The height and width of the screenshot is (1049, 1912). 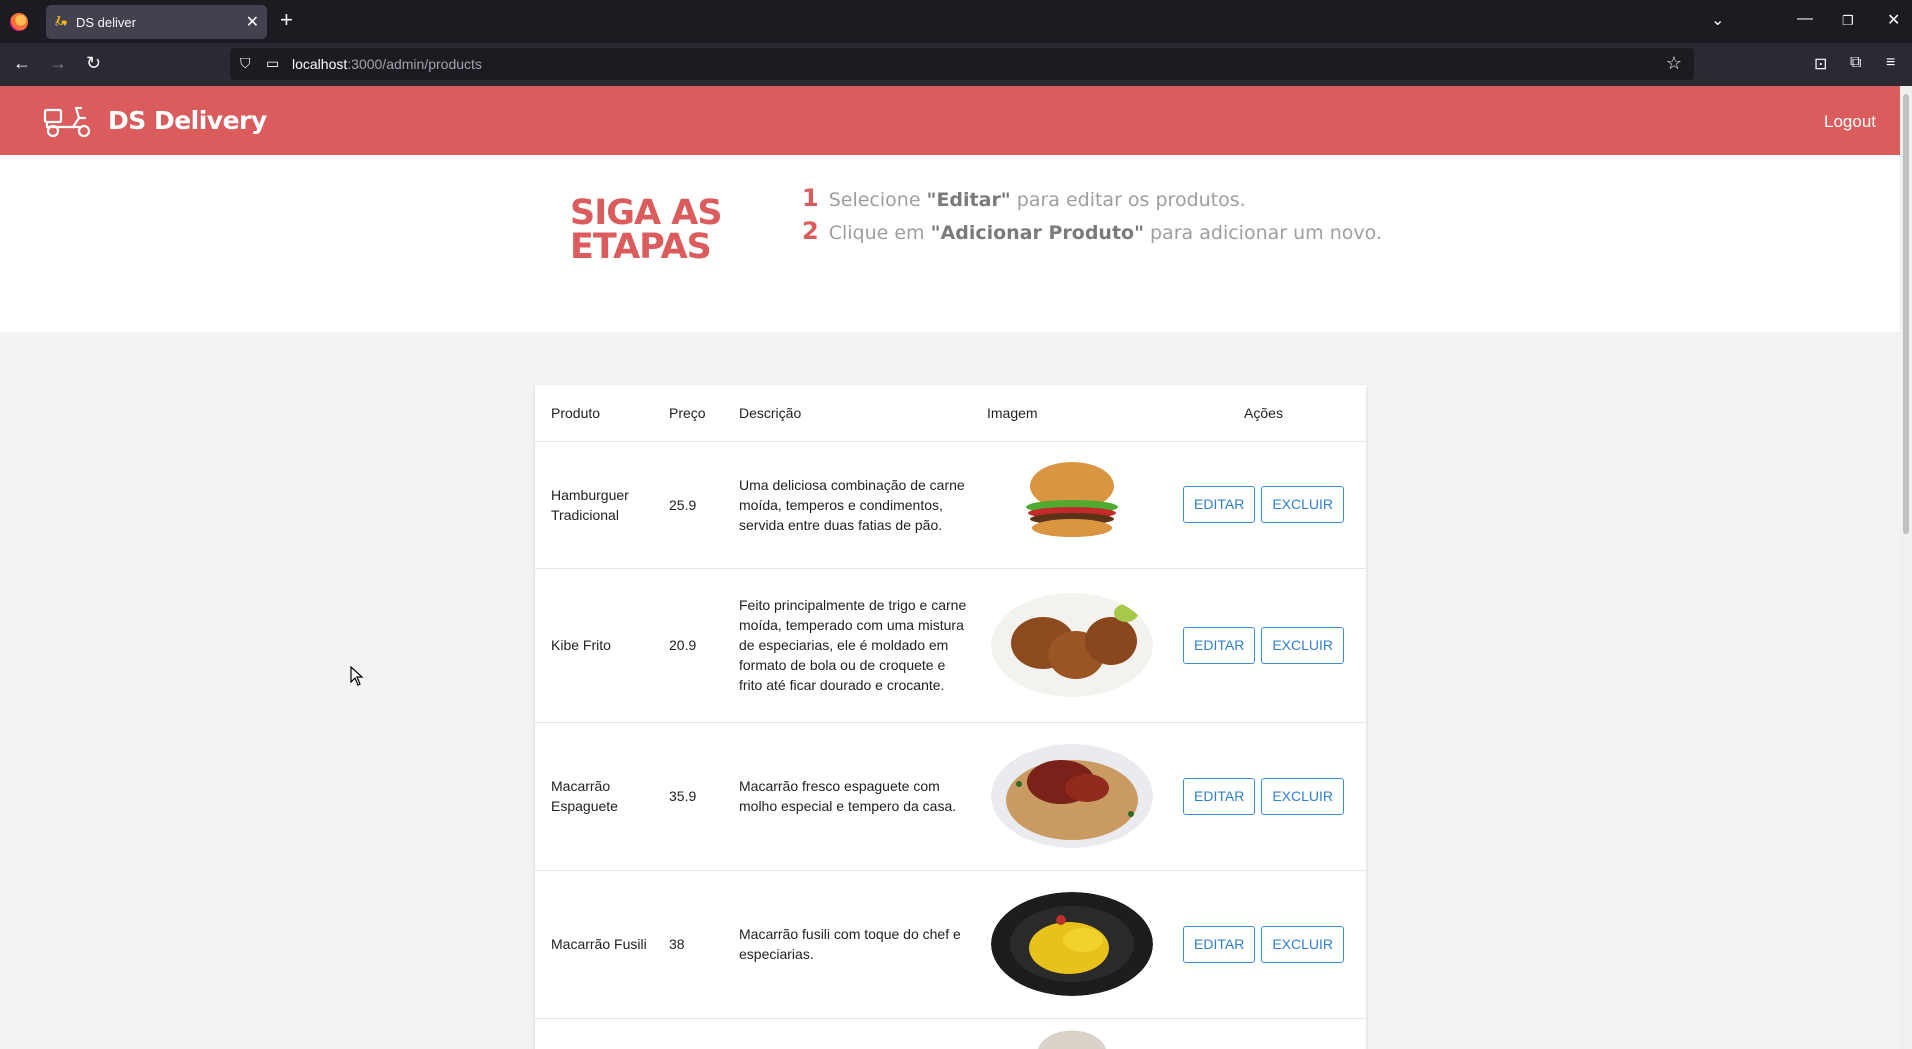 I want to click on reload-icon: ↻, so click(x=93, y=63).